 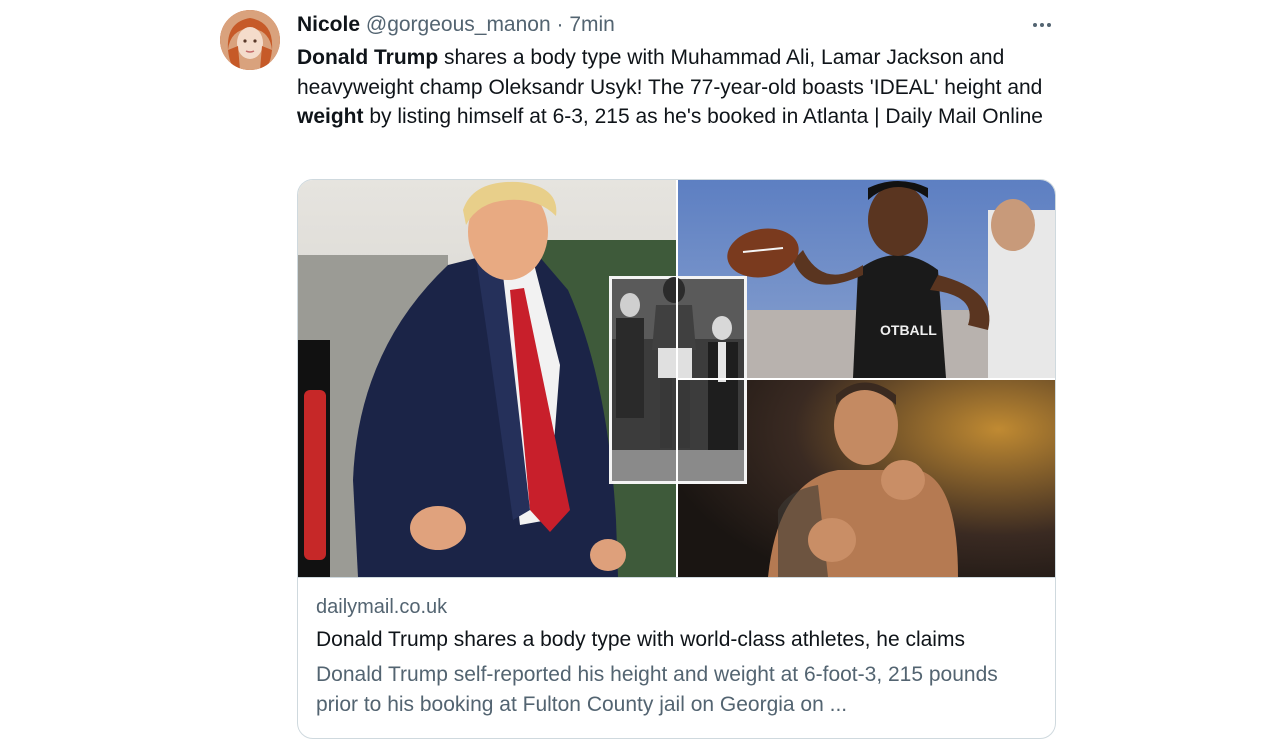 I want to click on more-horizontal-icon, so click(x=1042, y=25).